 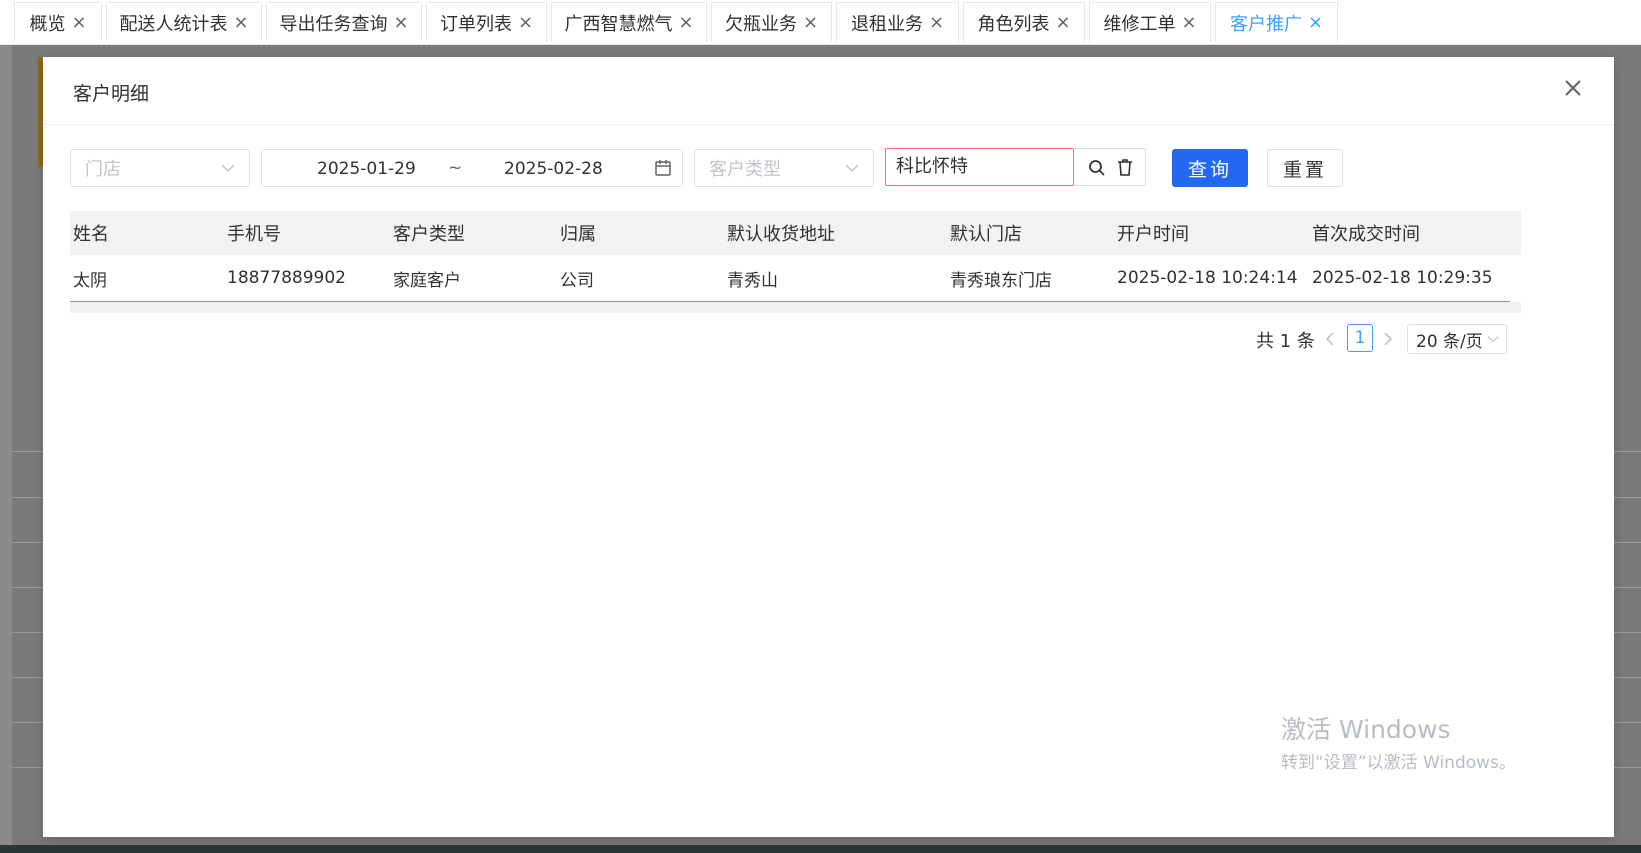 I want to click on date-range-picker: 2025-01-29 ~ 2025-02-28, so click(x=472, y=168).